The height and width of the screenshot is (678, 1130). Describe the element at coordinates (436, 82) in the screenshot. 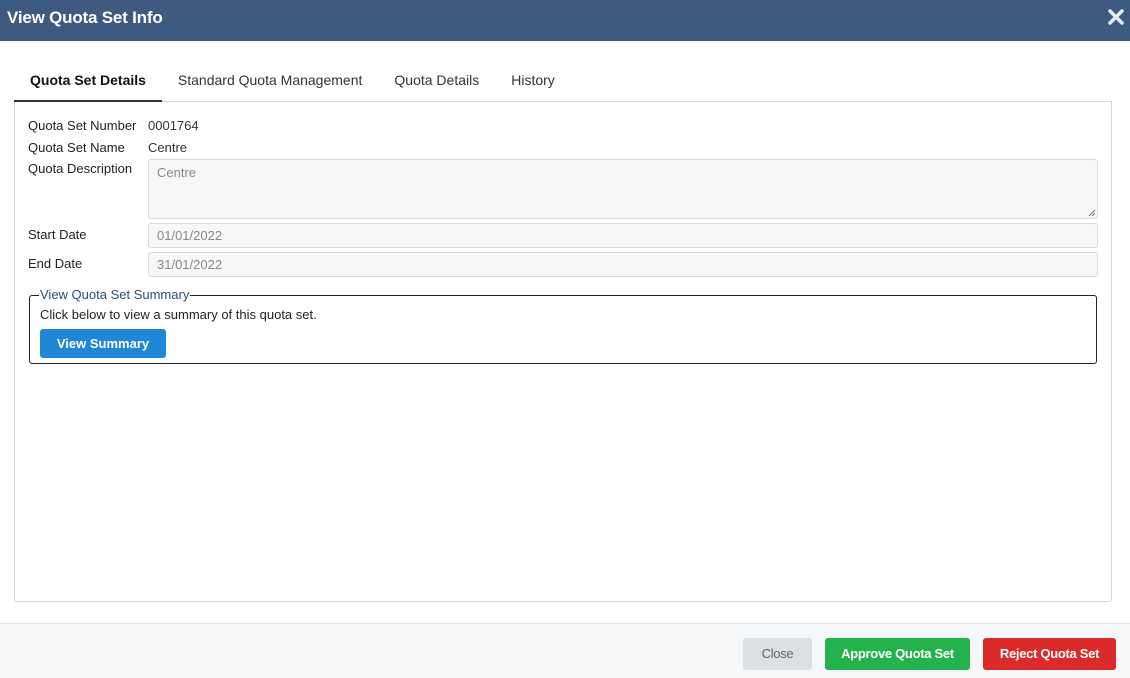

I see `tab-quota-details: Quota Details` at that location.